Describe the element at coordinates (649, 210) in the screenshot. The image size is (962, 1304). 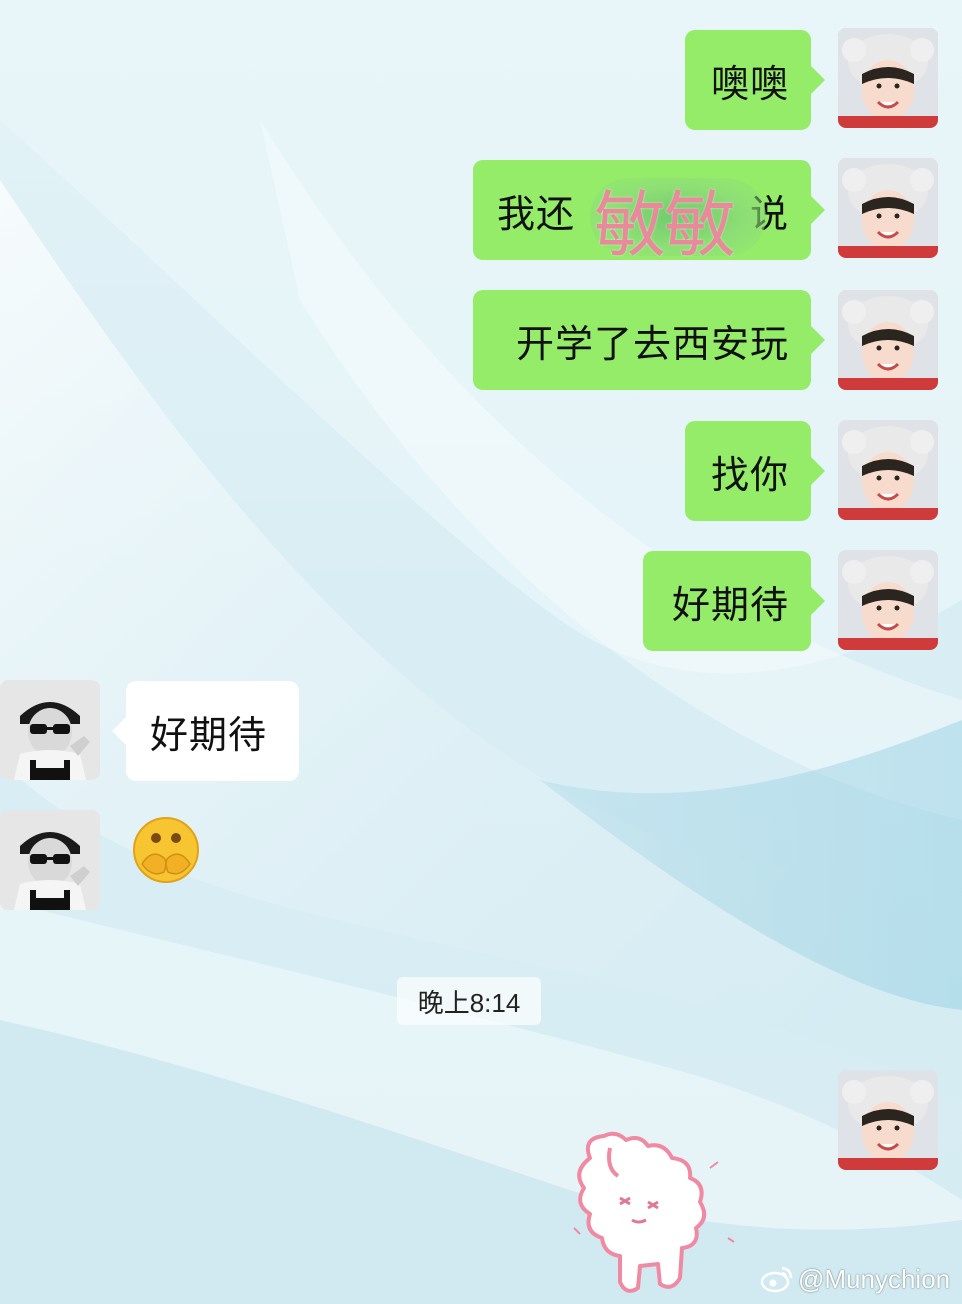
I see `sent-message-bubble: 我还 说` at that location.